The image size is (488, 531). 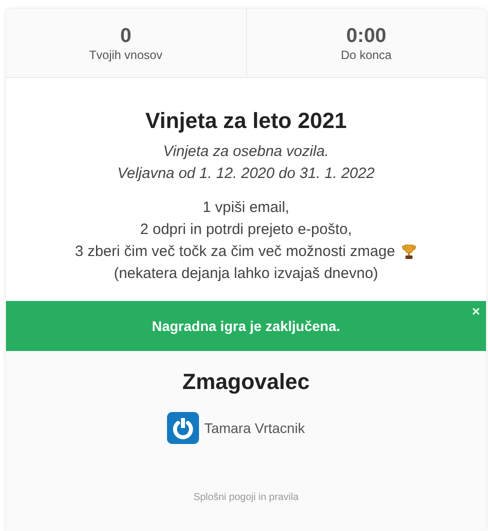 I want to click on contest-title: Vinjeta za leto 2021, so click(x=246, y=121).